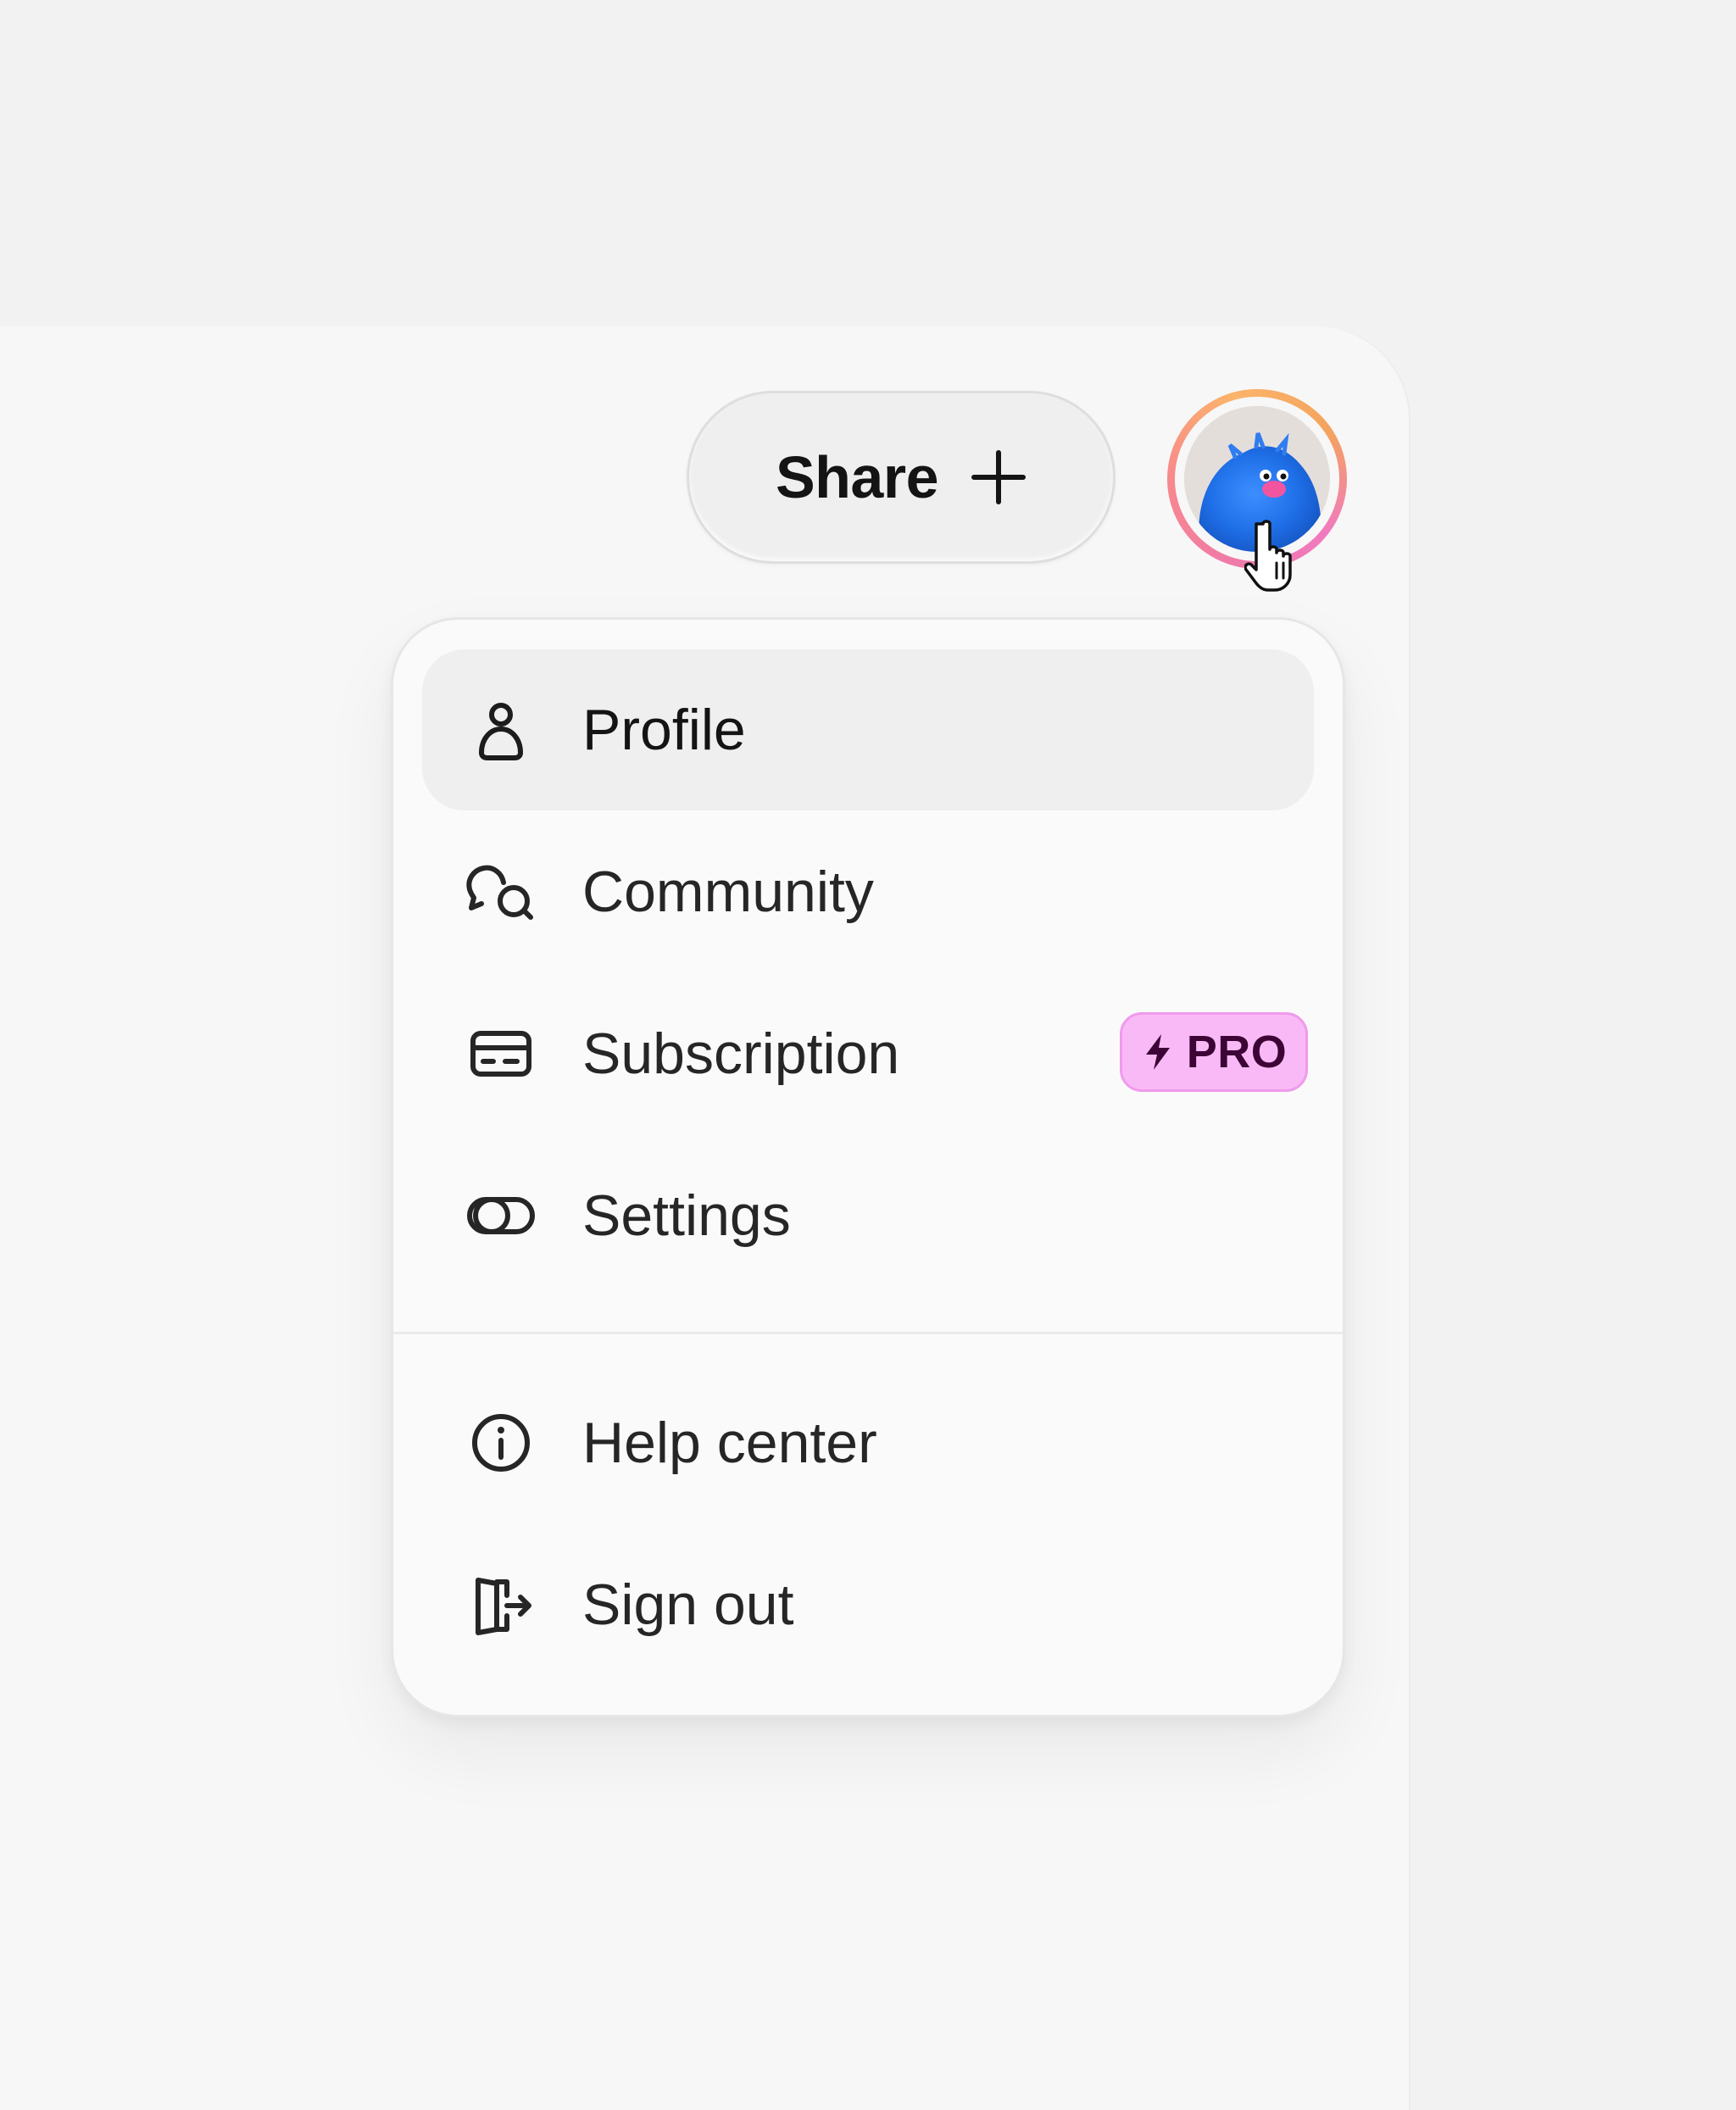  I want to click on hand-pointer-icon, so click(1268, 556).